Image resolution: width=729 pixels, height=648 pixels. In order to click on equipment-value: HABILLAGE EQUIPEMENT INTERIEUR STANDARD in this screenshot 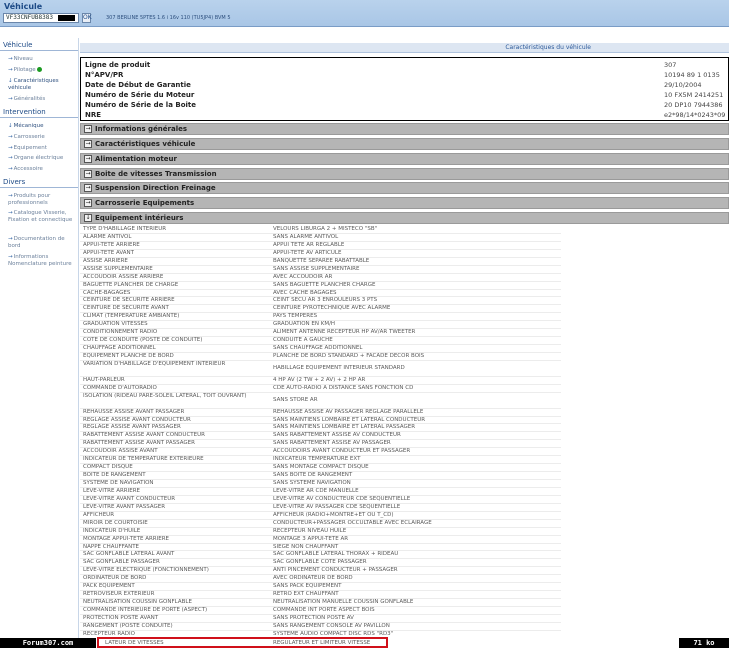, I will do `click(339, 367)`.